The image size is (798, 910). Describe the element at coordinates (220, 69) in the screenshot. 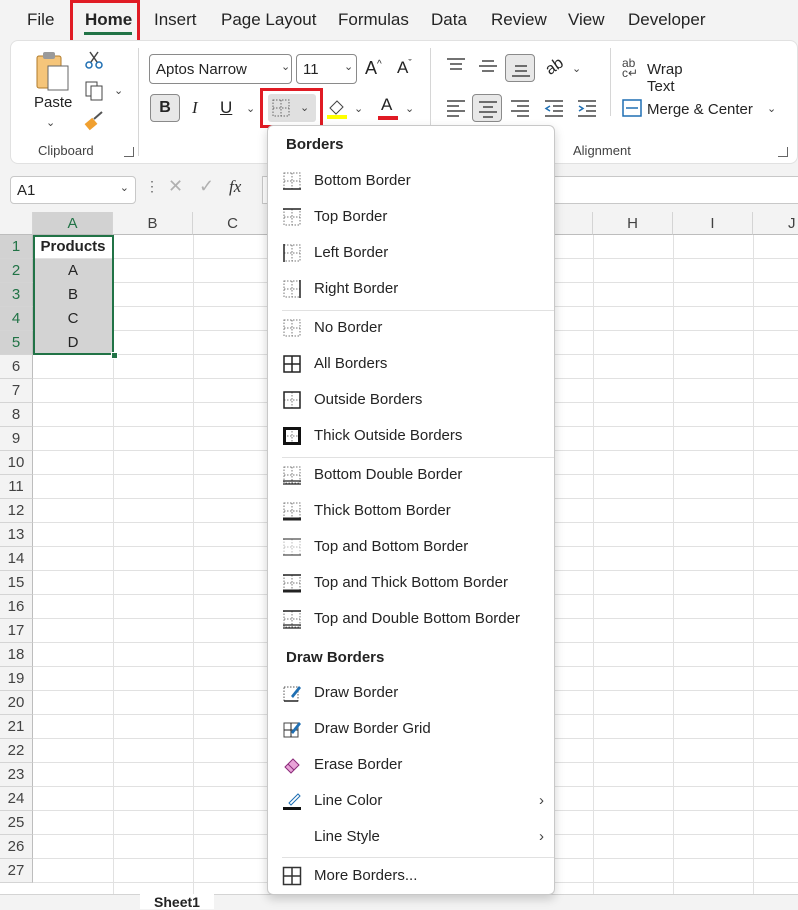

I see `font-name-box: Aptos Narrow` at that location.